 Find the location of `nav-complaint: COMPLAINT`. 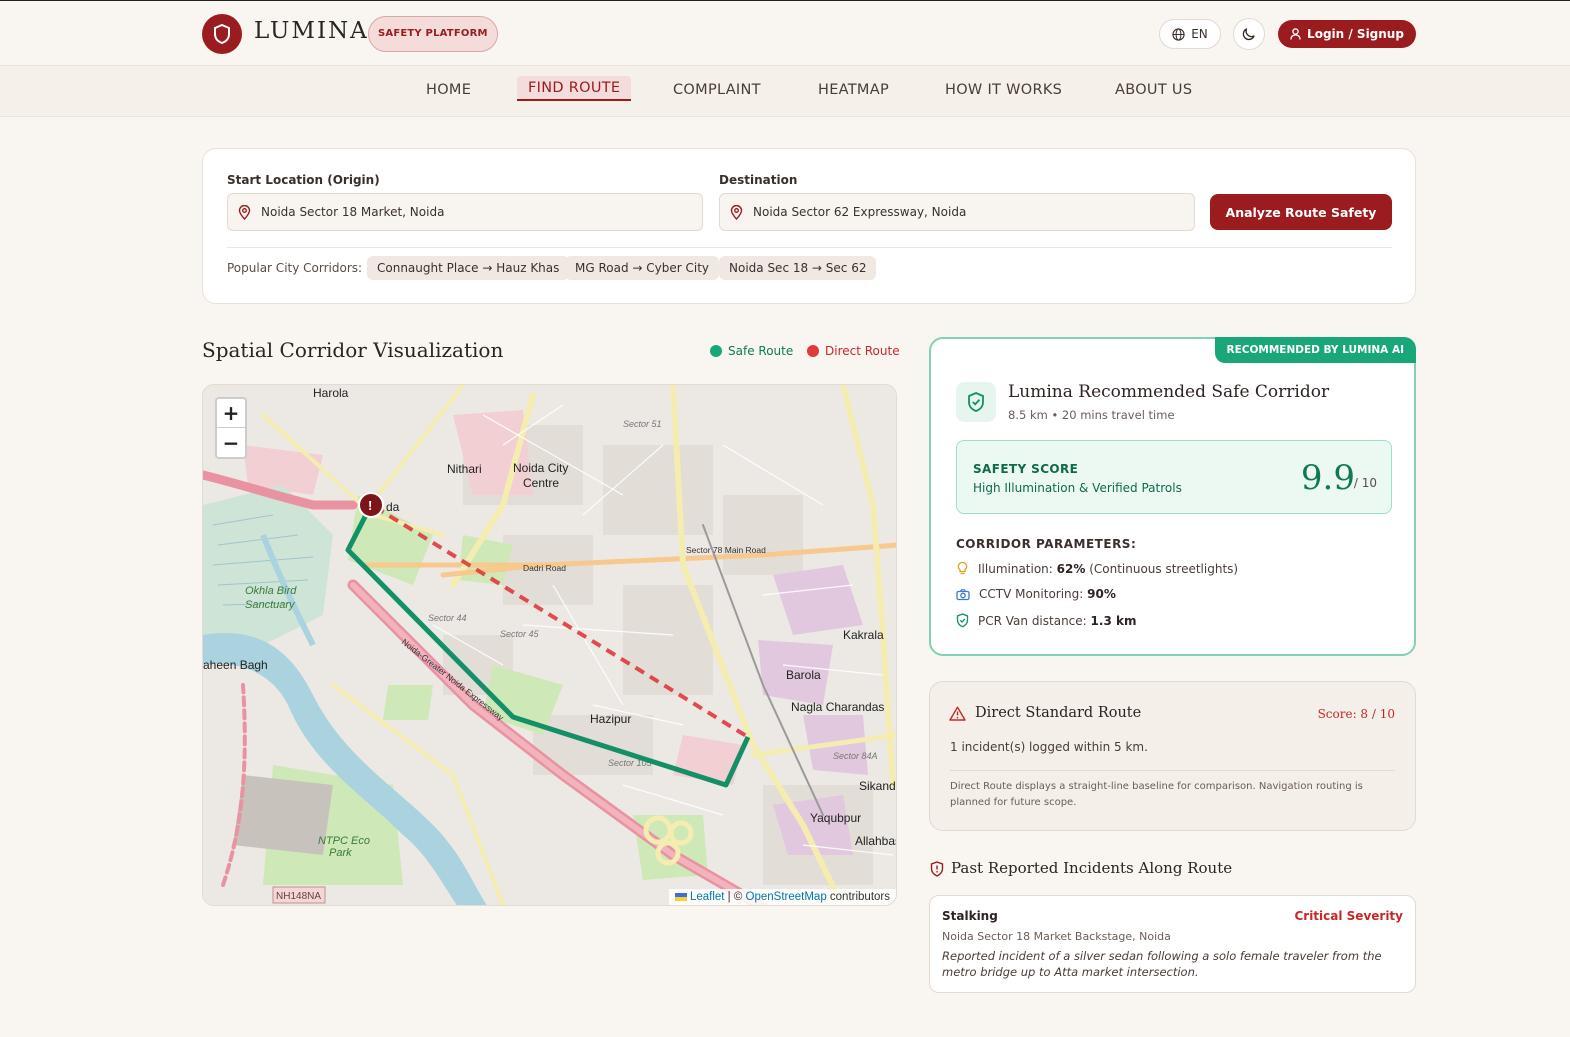

nav-complaint: COMPLAINT is located at coordinates (717, 90).